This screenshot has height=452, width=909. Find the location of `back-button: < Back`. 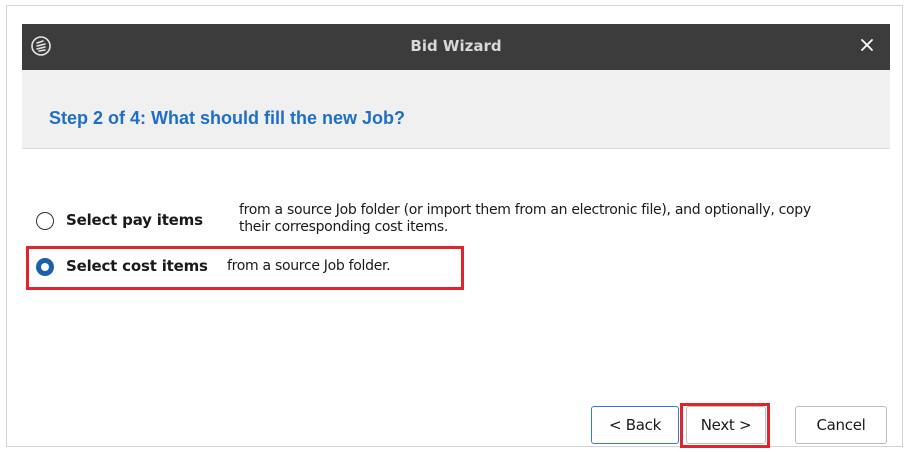

back-button: < Back is located at coordinates (635, 425).